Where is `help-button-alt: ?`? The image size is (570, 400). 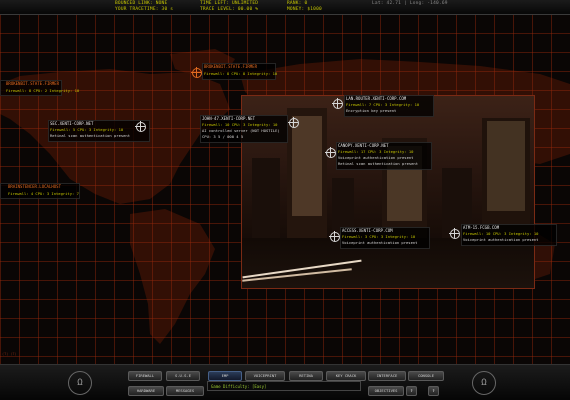
help-button-alt: ? is located at coordinates (433, 391).